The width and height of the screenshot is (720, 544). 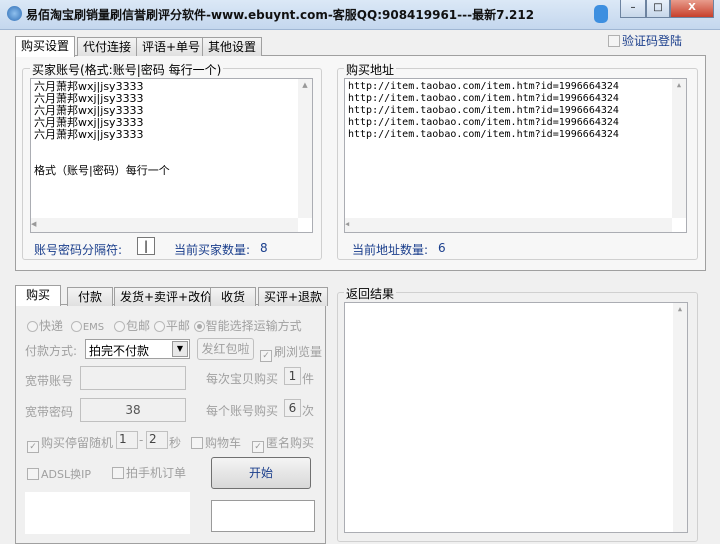 What do you see at coordinates (171, 46) in the screenshot?
I see `tab-reviews-numbers: 评语+单号` at bounding box center [171, 46].